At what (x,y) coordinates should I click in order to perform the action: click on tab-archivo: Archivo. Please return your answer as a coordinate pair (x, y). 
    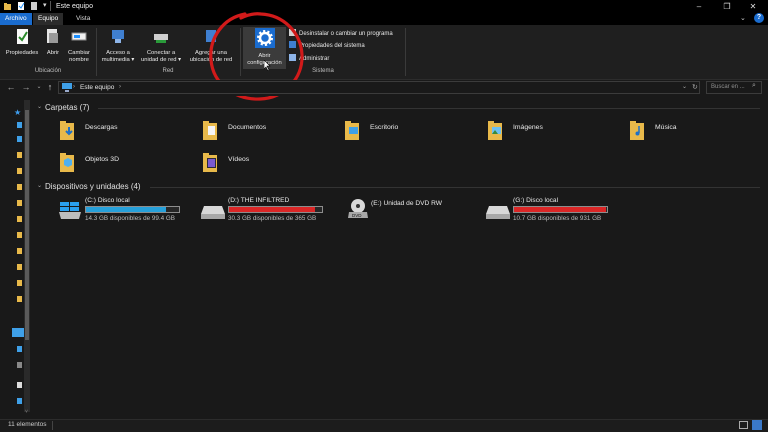
    Looking at the image, I should click on (16, 19).